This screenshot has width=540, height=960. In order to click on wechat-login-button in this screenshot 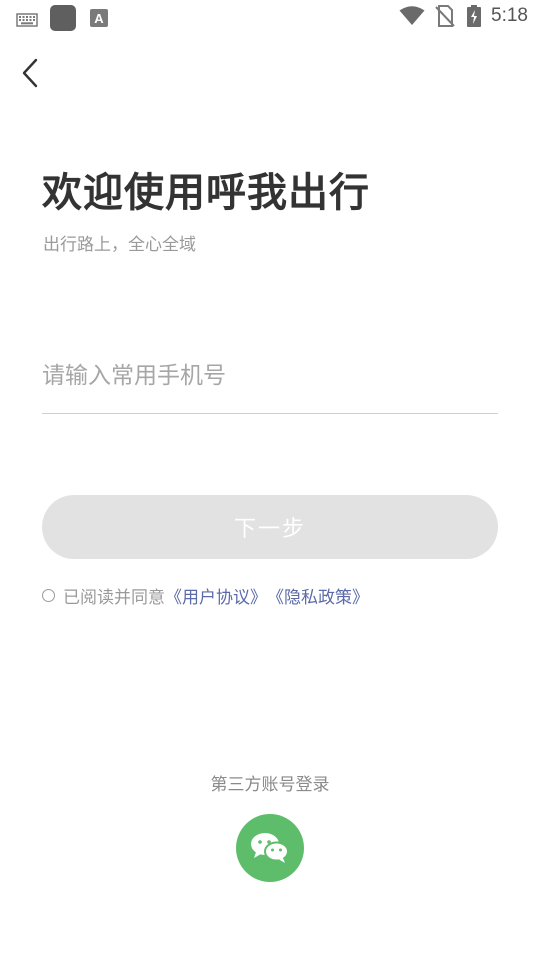, I will do `click(270, 848)`.